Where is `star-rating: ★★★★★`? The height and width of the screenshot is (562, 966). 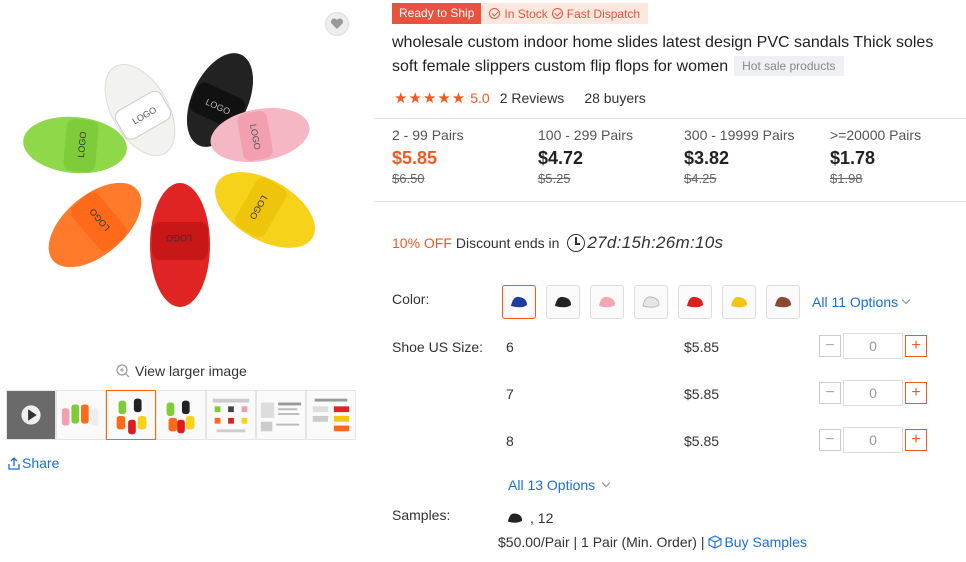
star-rating: ★★★★★ is located at coordinates (430, 98).